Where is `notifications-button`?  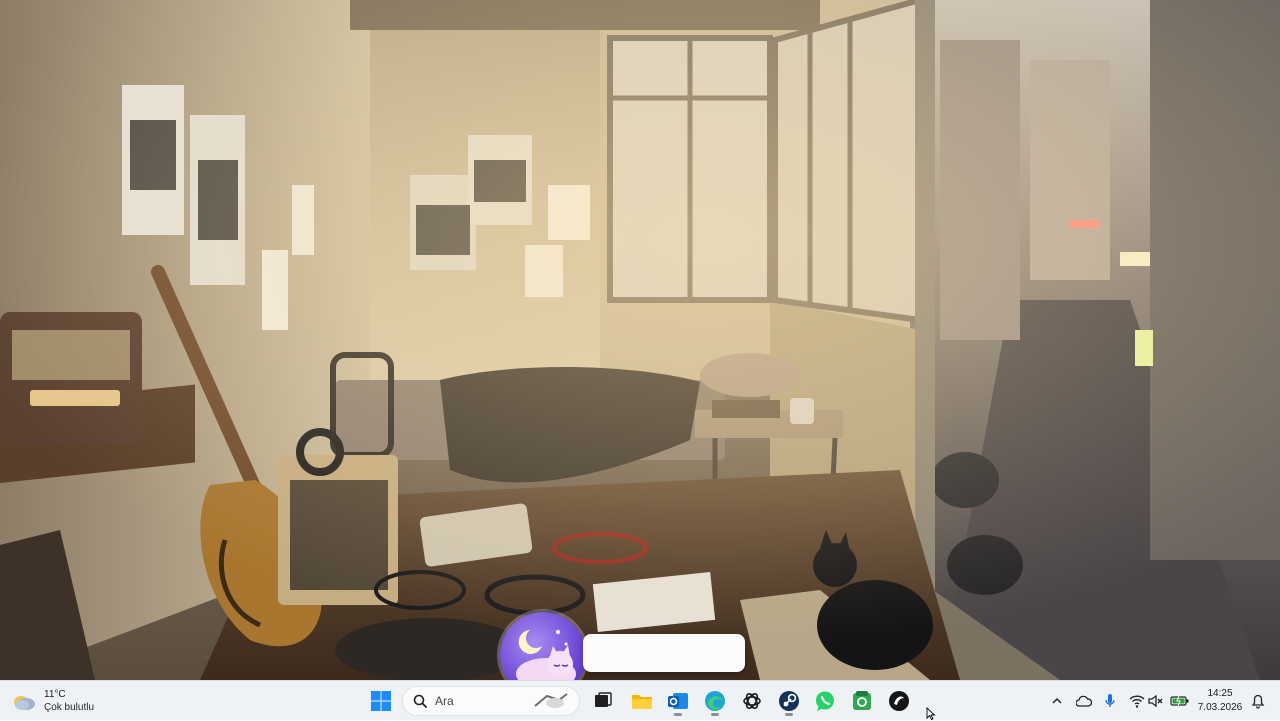 notifications-button is located at coordinates (1258, 701).